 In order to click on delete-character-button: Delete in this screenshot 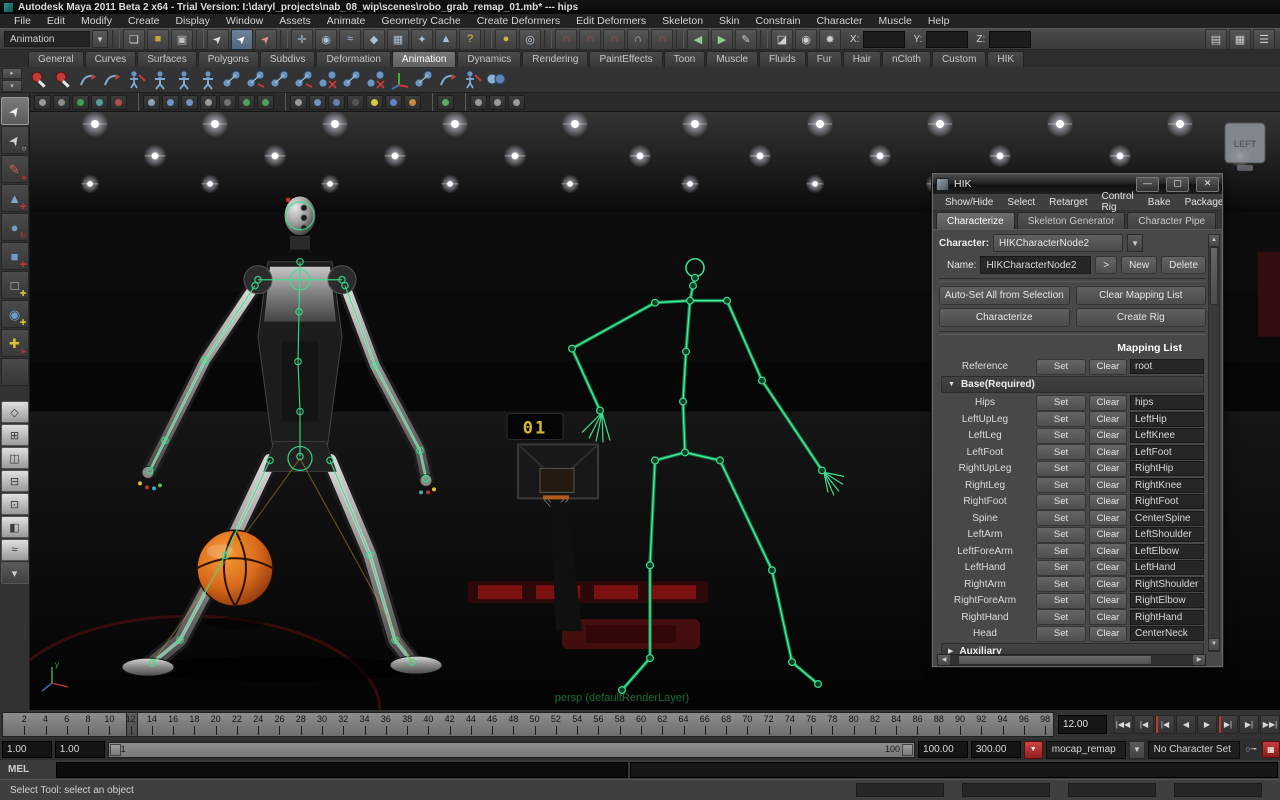, I will do `click(1183, 265)`.